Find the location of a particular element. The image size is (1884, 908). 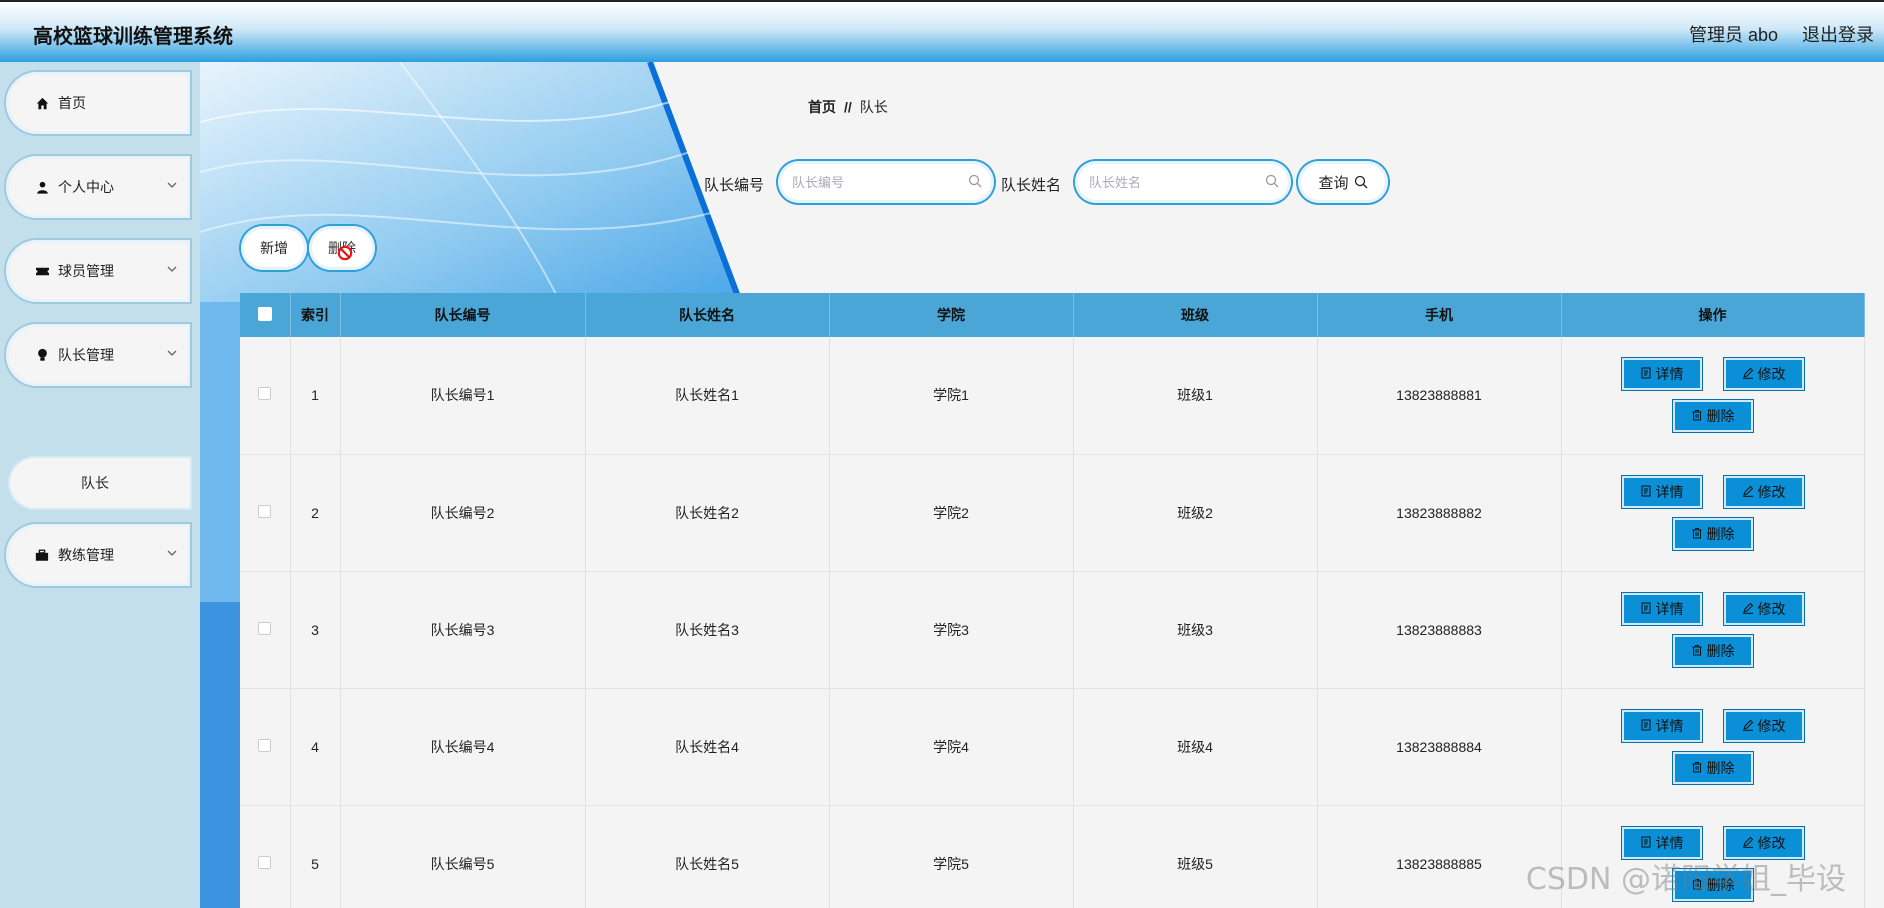

add-button-label: 新增 is located at coordinates (274, 248).